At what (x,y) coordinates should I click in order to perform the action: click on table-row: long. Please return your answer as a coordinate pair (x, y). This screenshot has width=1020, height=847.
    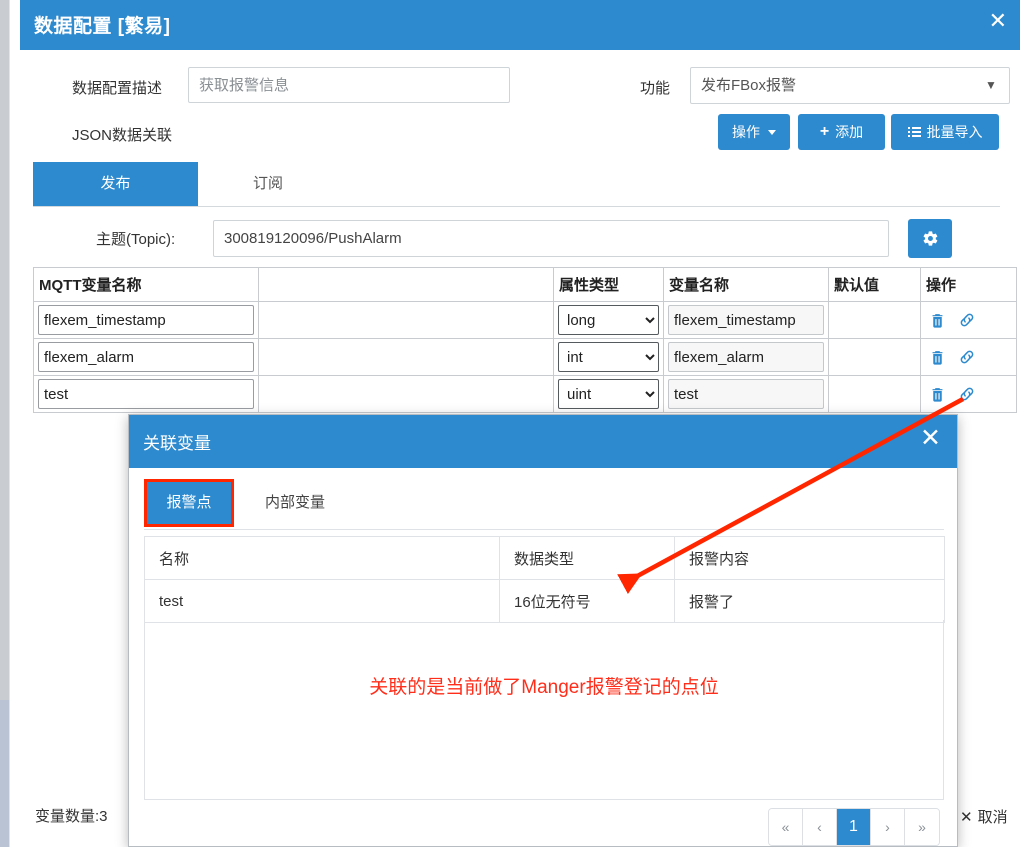
    Looking at the image, I should click on (525, 320).